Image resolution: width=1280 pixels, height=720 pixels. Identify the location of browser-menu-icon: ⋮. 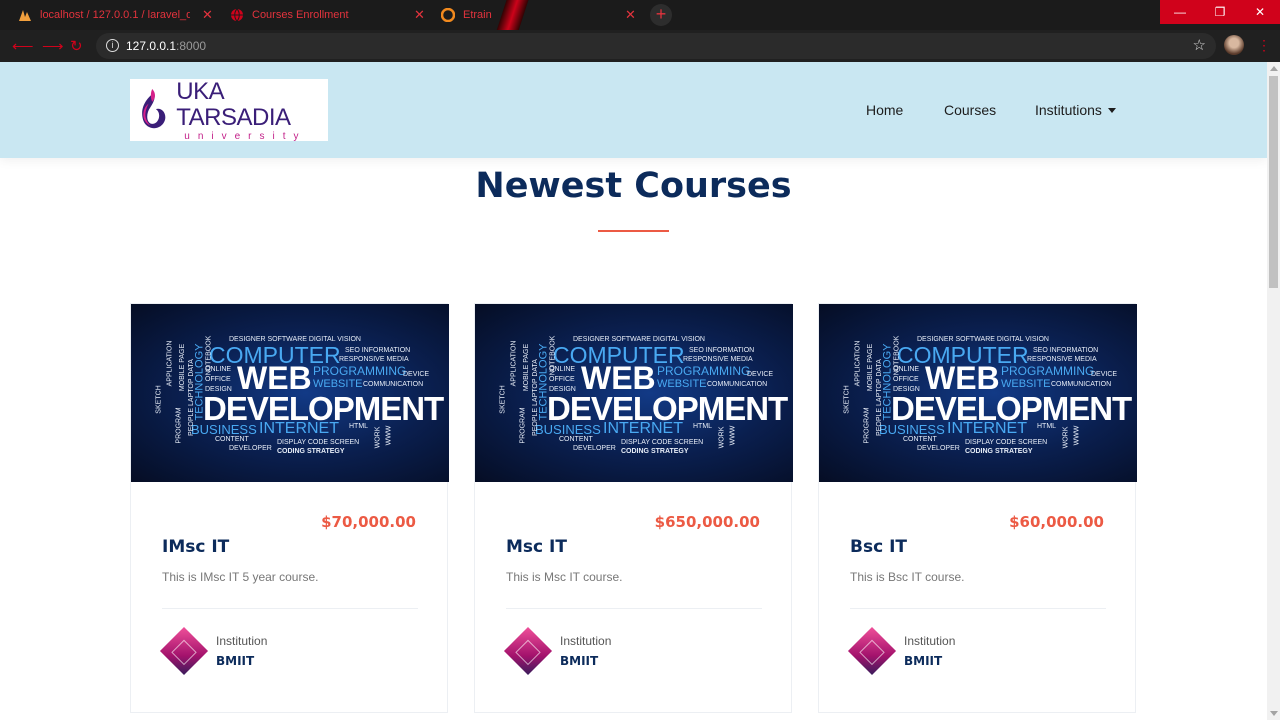
(1264, 45).